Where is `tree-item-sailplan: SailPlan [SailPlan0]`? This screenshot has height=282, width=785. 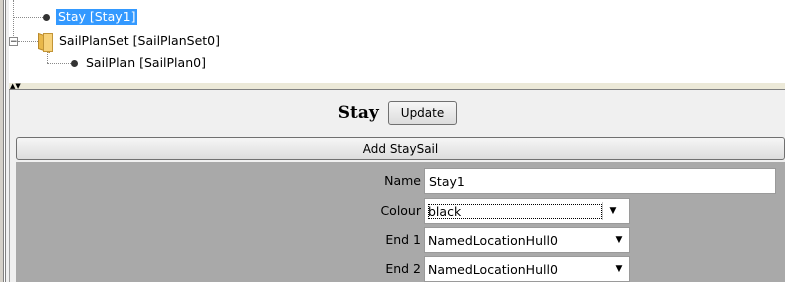
tree-item-sailplan: SailPlan [SailPlan0] is located at coordinates (139, 63).